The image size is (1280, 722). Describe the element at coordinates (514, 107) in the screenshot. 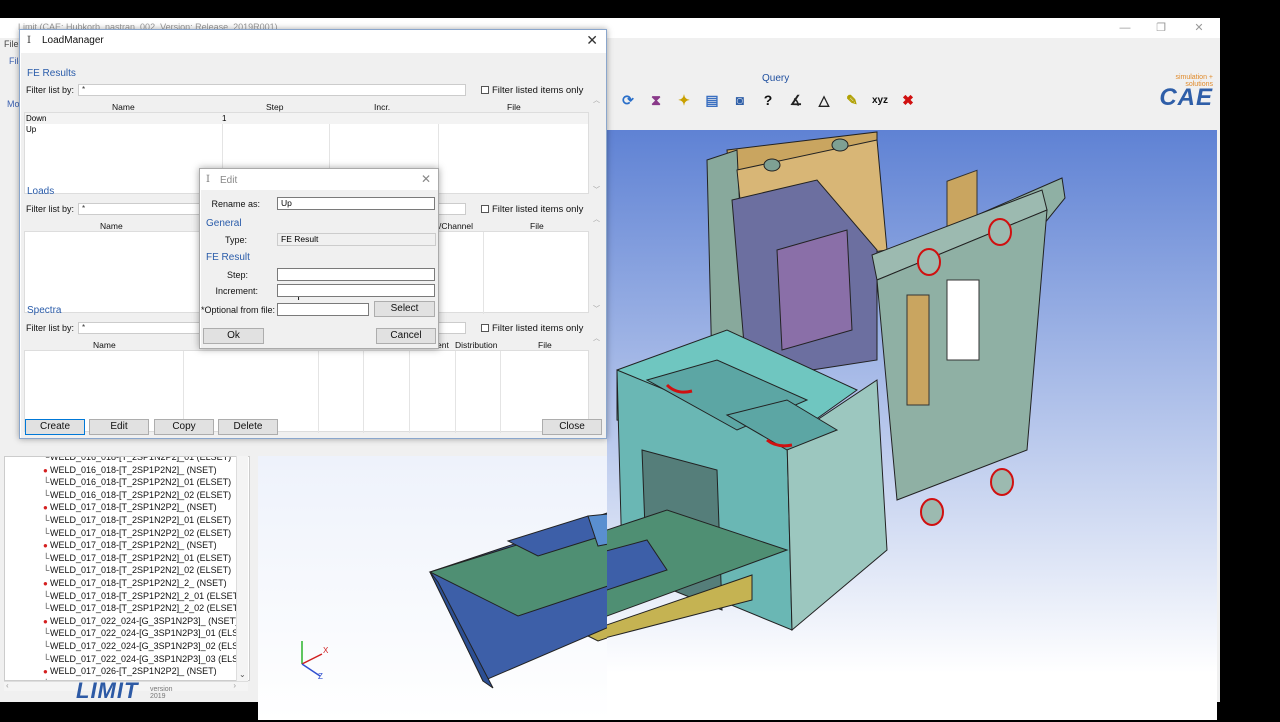

I see `fe-col-file: File` at that location.